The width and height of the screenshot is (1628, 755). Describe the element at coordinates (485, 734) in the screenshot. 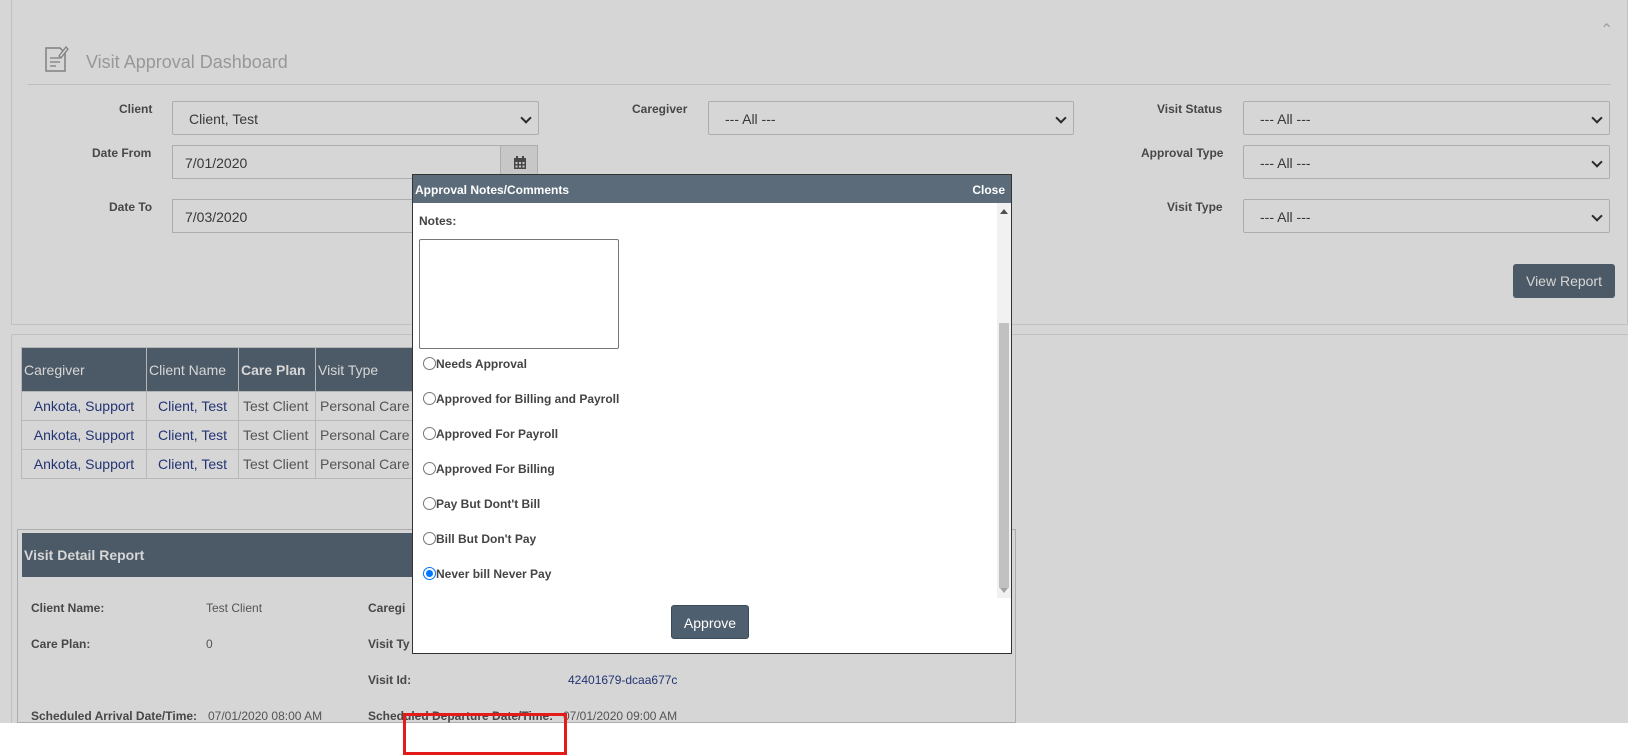

I see `selection-highlight-box` at that location.